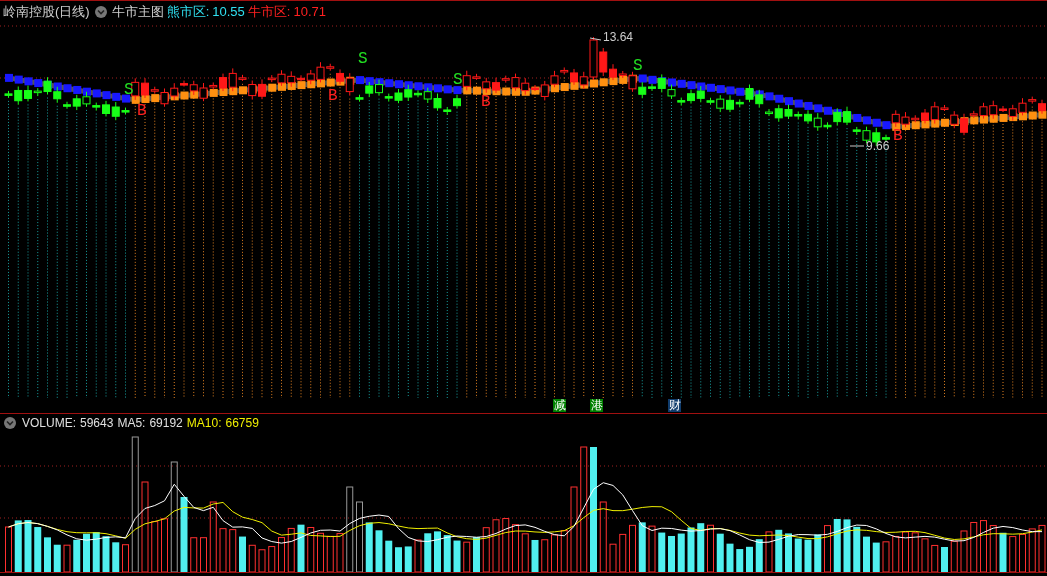 This screenshot has height=576, width=1047. I want to click on ma5-value: 69192, so click(166, 422).